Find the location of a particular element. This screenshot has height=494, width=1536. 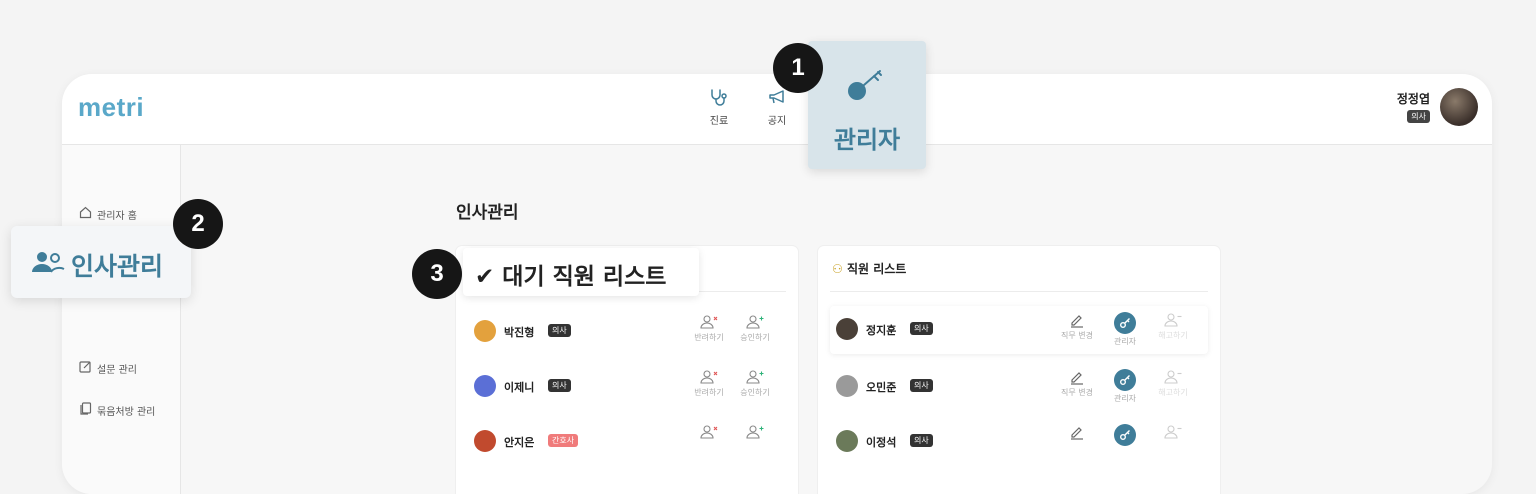

users-icon is located at coordinates (48, 264).